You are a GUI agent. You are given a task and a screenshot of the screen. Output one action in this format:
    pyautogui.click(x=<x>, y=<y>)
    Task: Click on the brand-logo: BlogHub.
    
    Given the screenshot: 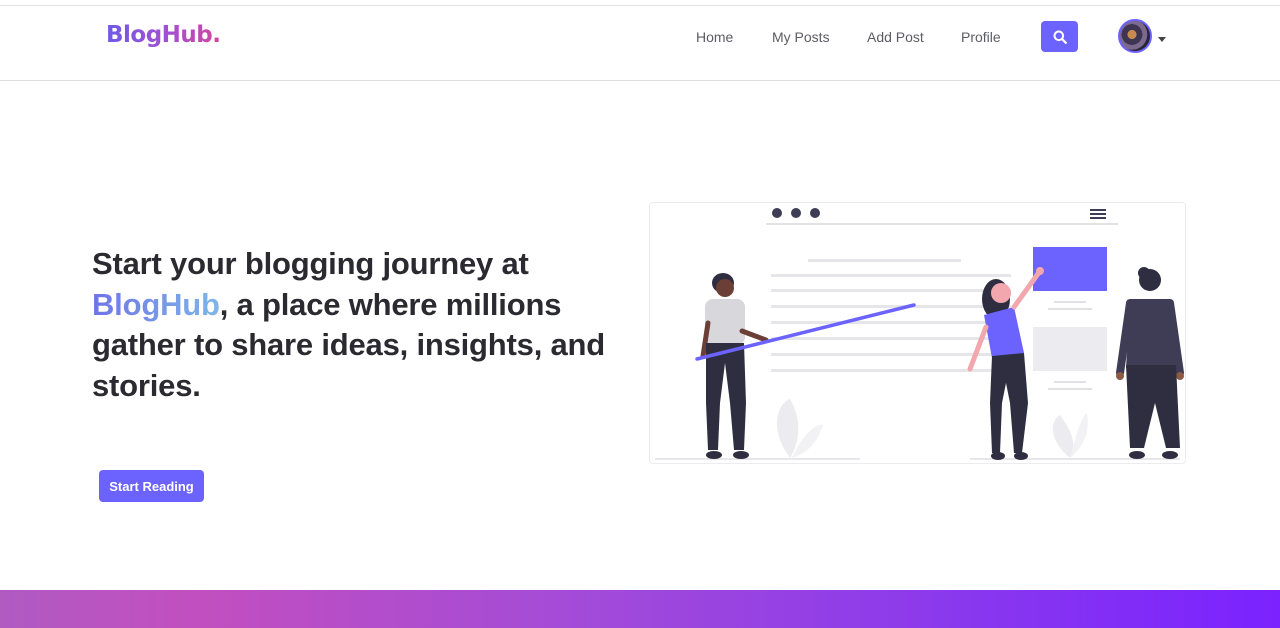 What is the action you would take?
    pyautogui.click(x=163, y=35)
    